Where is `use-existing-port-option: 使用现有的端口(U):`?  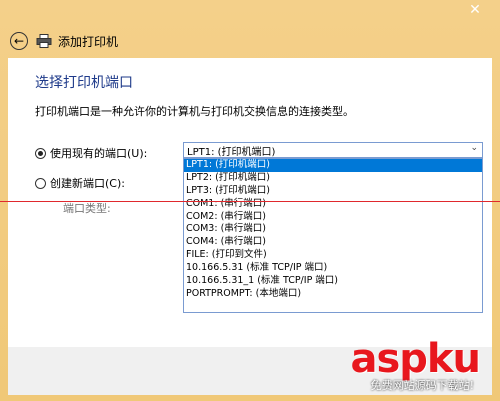
use-existing-port-option: 使用现有的端口(U): is located at coordinates (91, 153).